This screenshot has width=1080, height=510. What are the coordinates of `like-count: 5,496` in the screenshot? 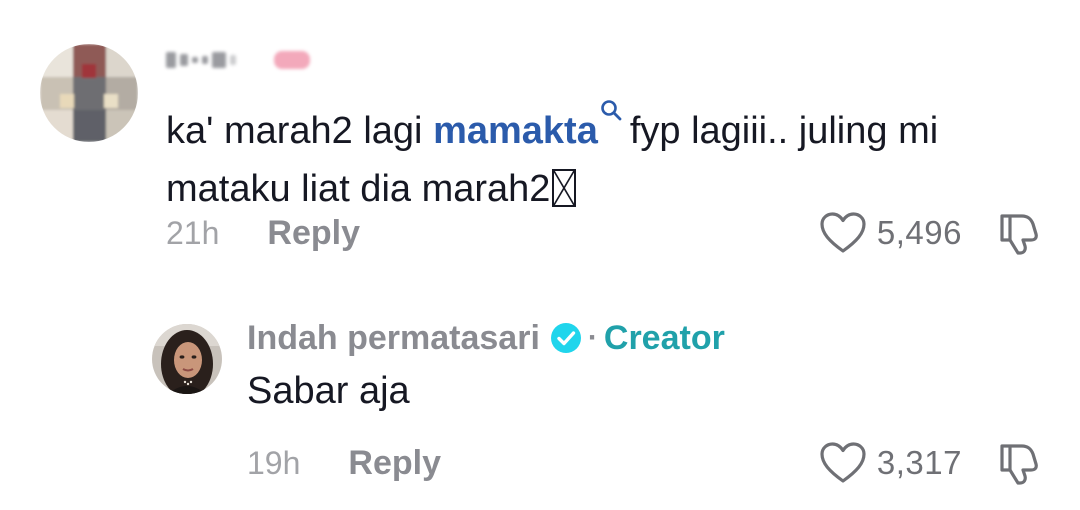 It's located at (919, 232).